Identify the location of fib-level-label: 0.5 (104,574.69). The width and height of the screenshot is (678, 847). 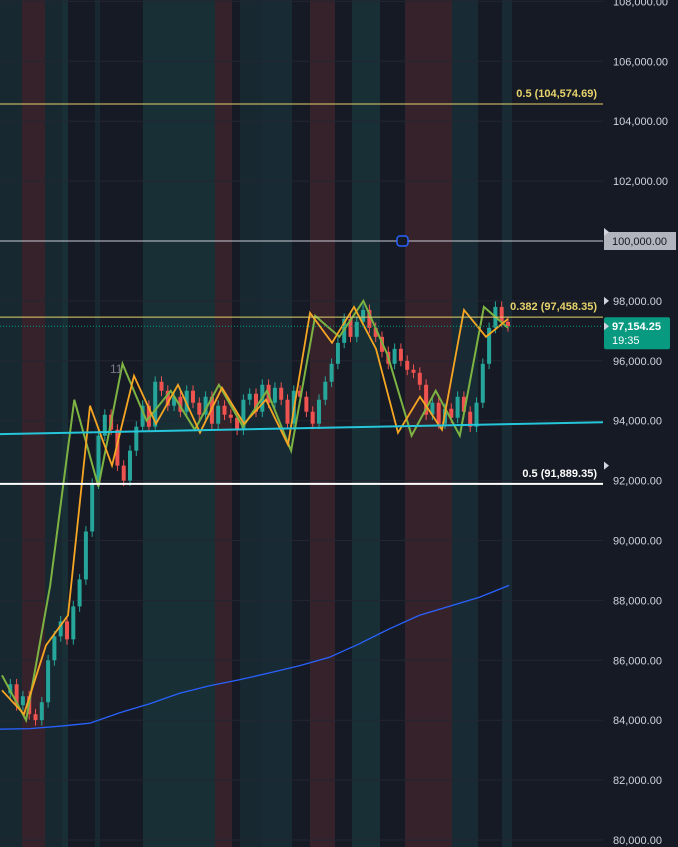
(556, 94).